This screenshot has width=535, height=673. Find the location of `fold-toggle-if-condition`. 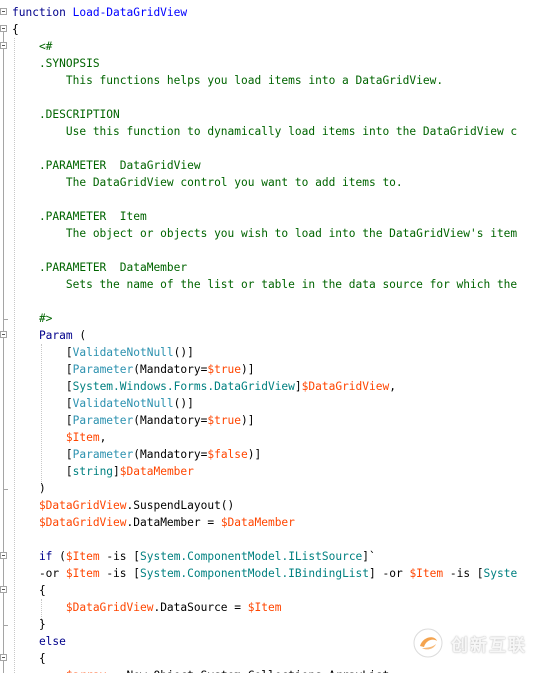

fold-toggle-if-condition is located at coordinates (3, 555).